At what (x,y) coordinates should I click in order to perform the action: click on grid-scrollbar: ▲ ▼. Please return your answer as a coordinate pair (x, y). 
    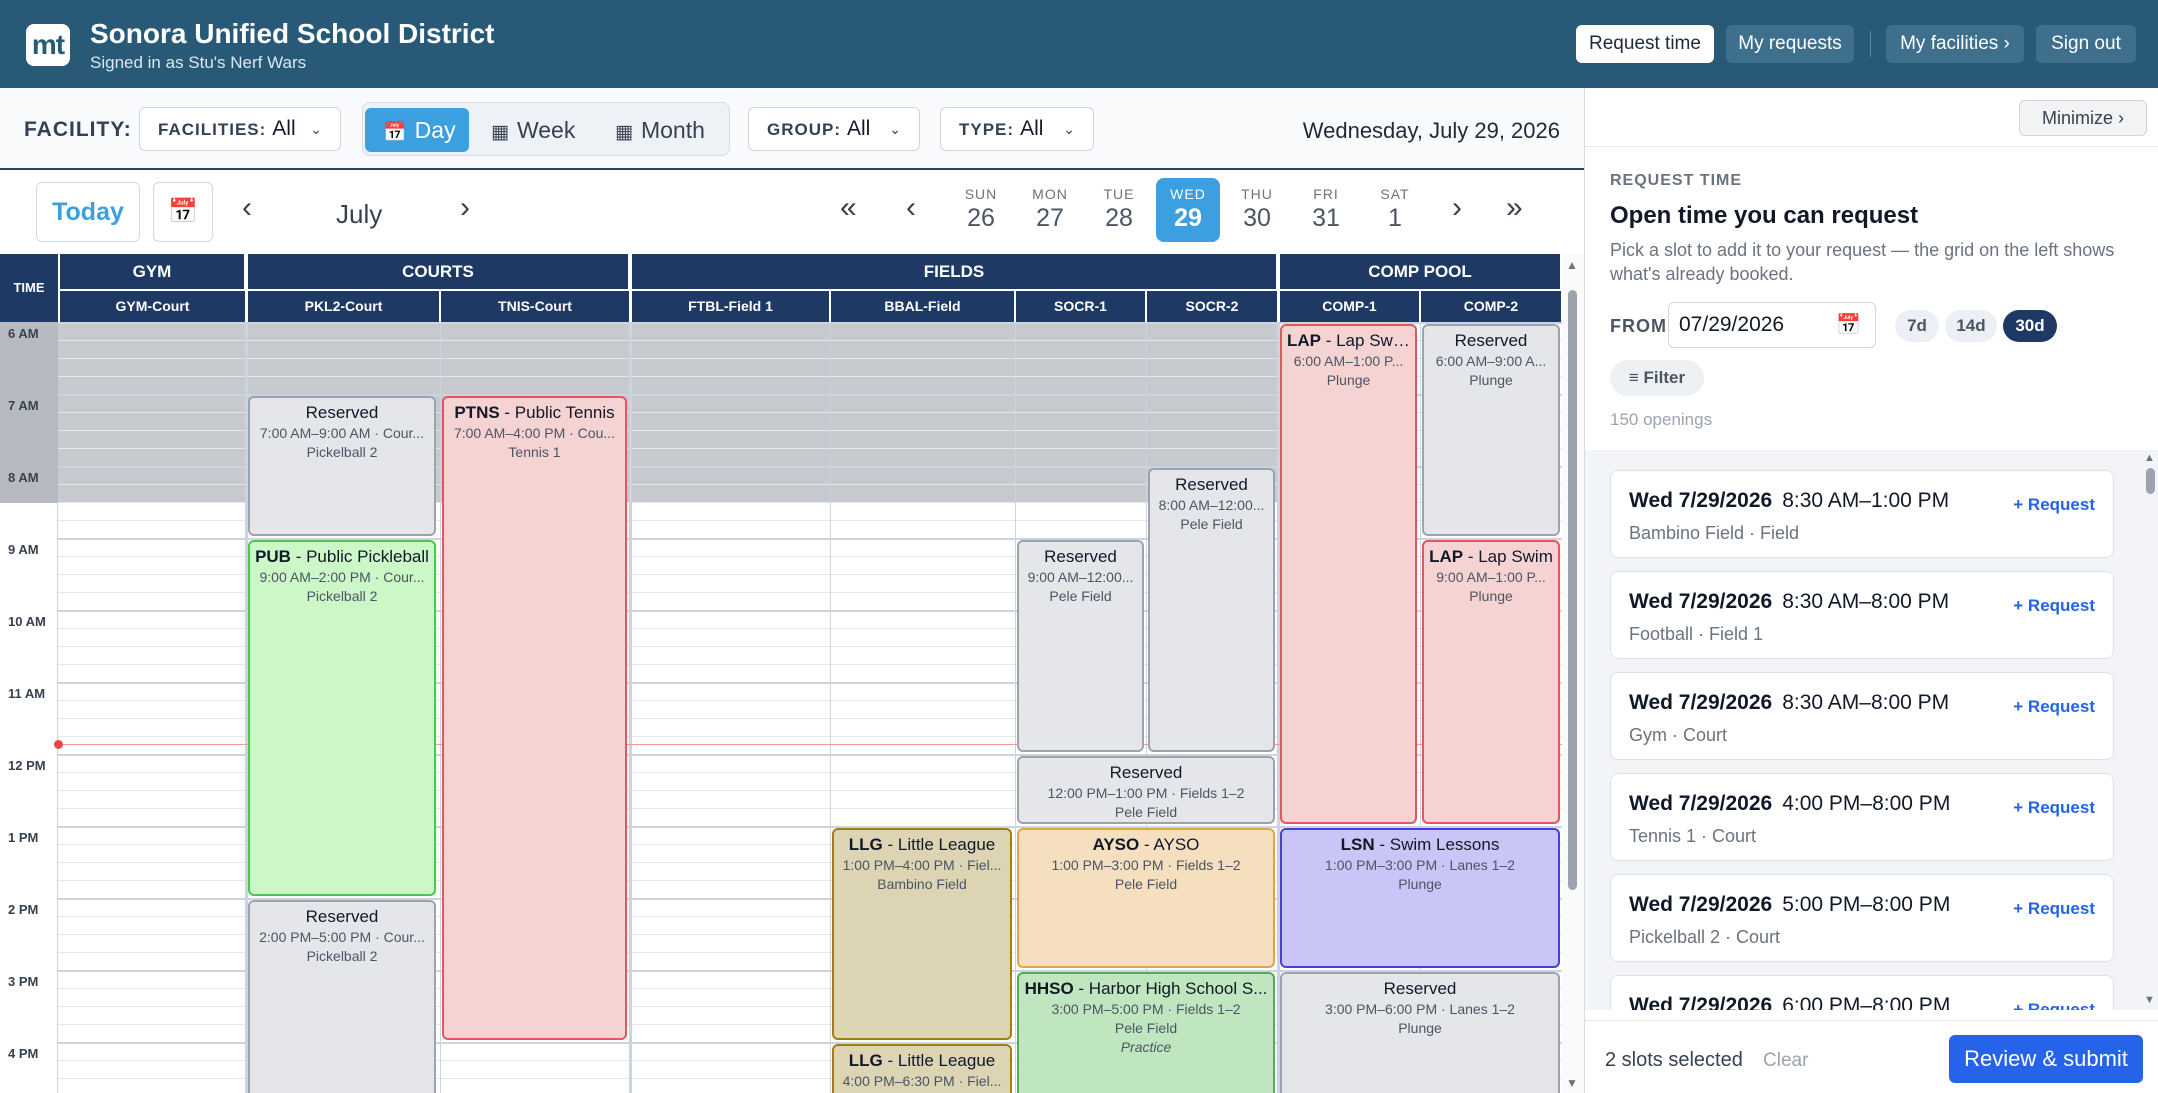
    Looking at the image, I should click on (1573, 673).